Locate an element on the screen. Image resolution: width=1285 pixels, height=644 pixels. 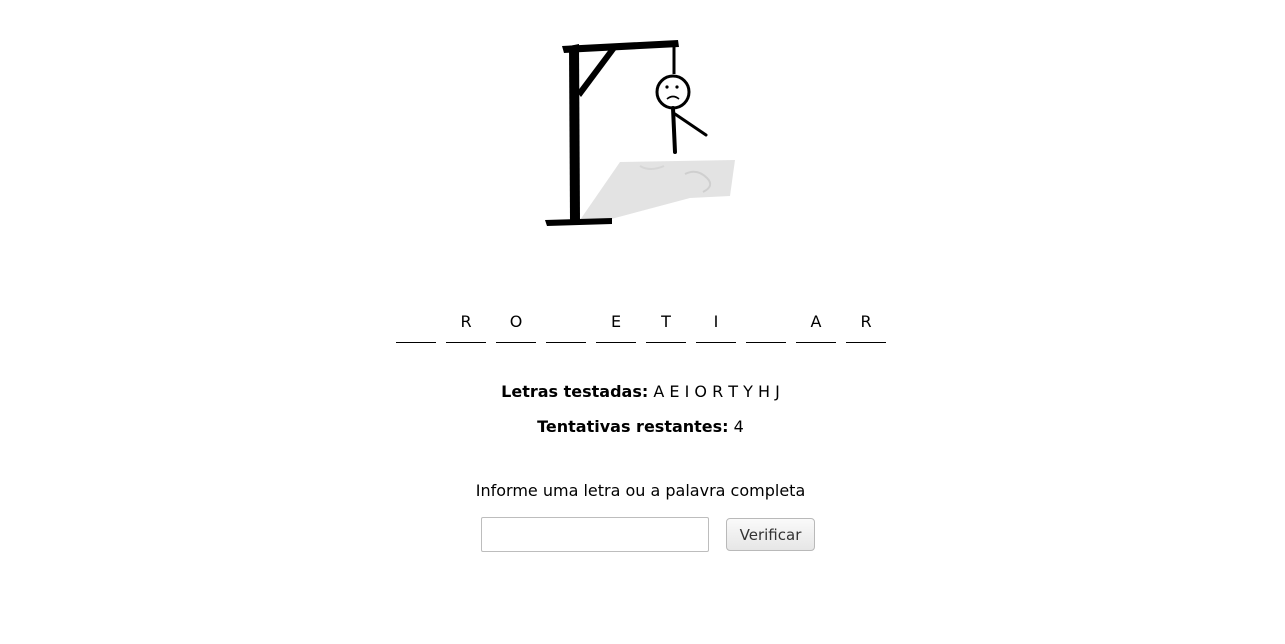
guessed-letters-label: Letras testadas: is located at coordinates (575, 391).